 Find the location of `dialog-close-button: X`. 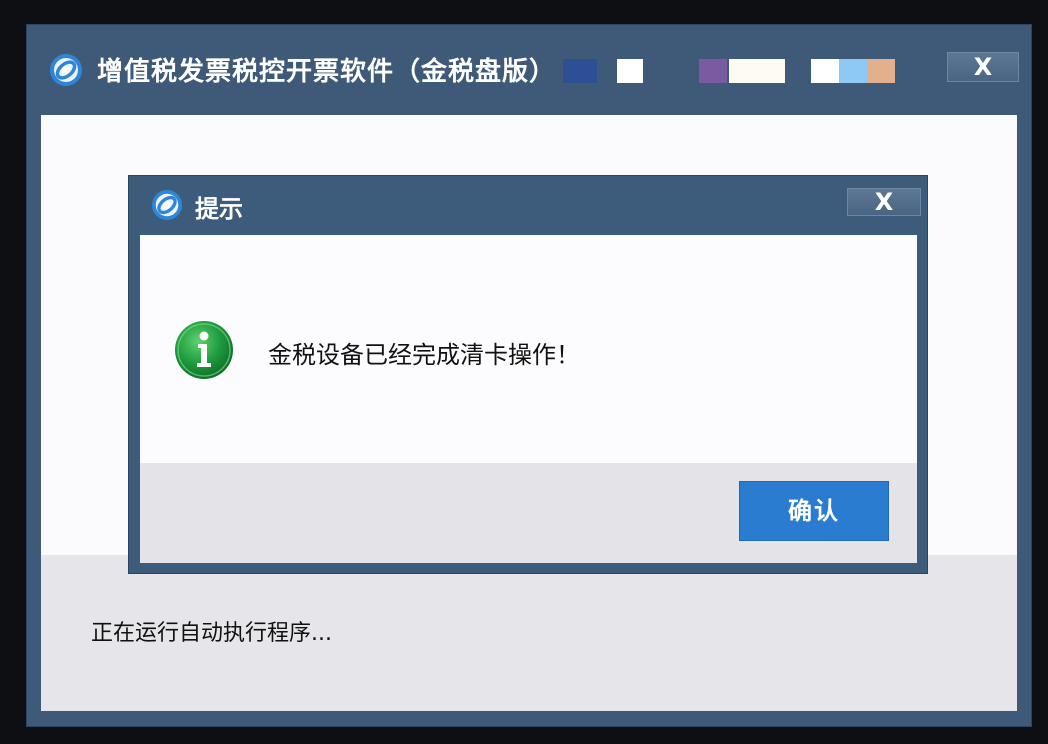

dialog-close-button: X is located at coordinates (884, 202).